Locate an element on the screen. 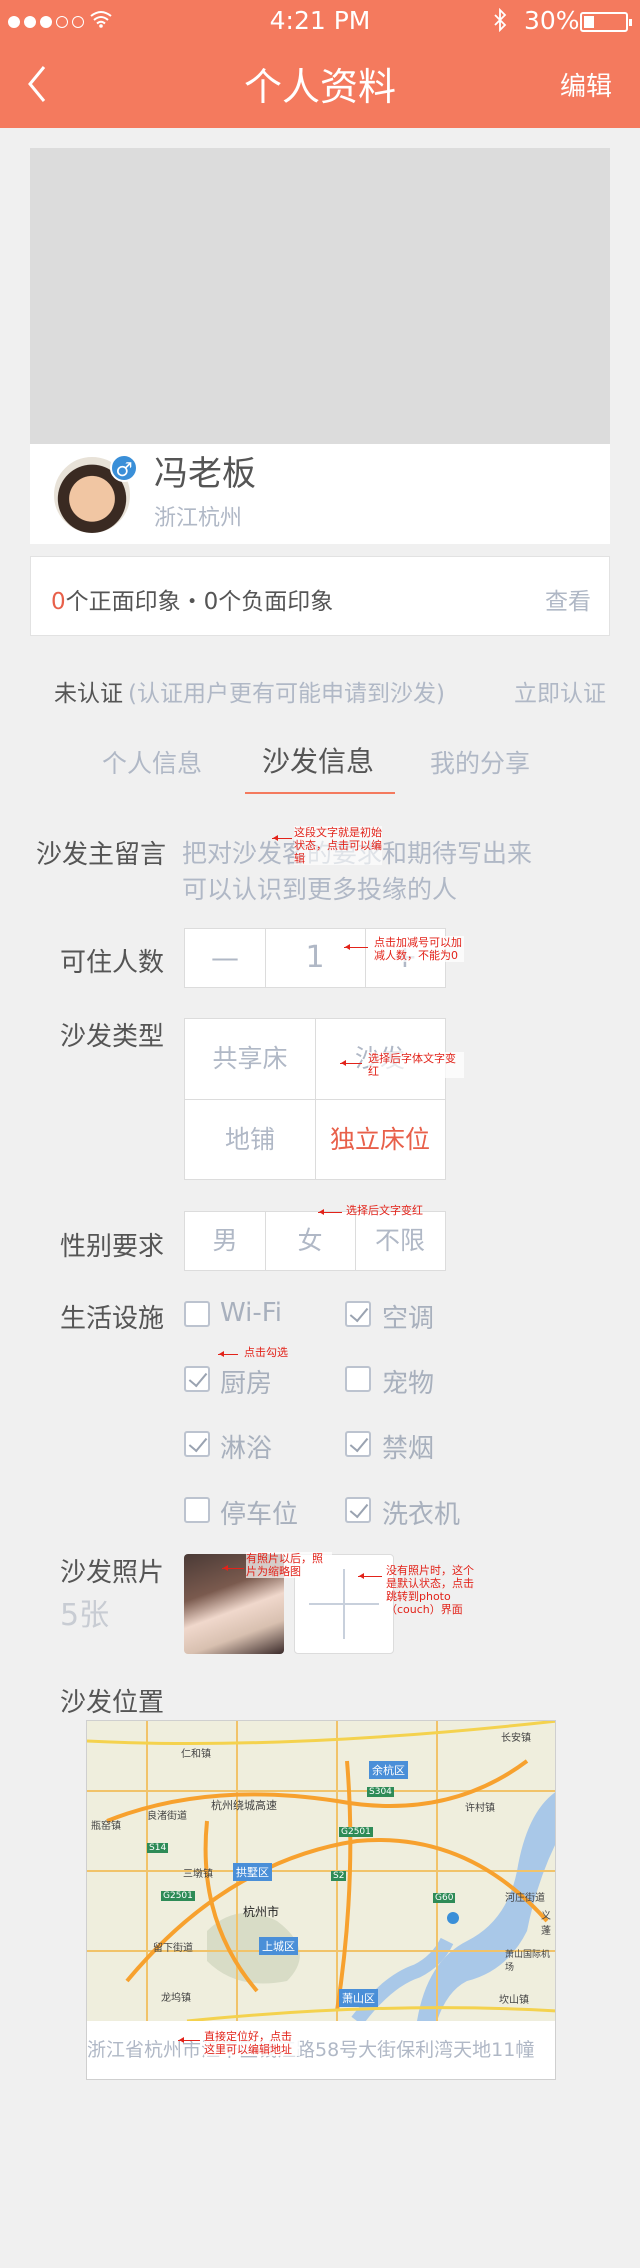  profile-location: 浙江杭州 is located at coordinates (198, 518).